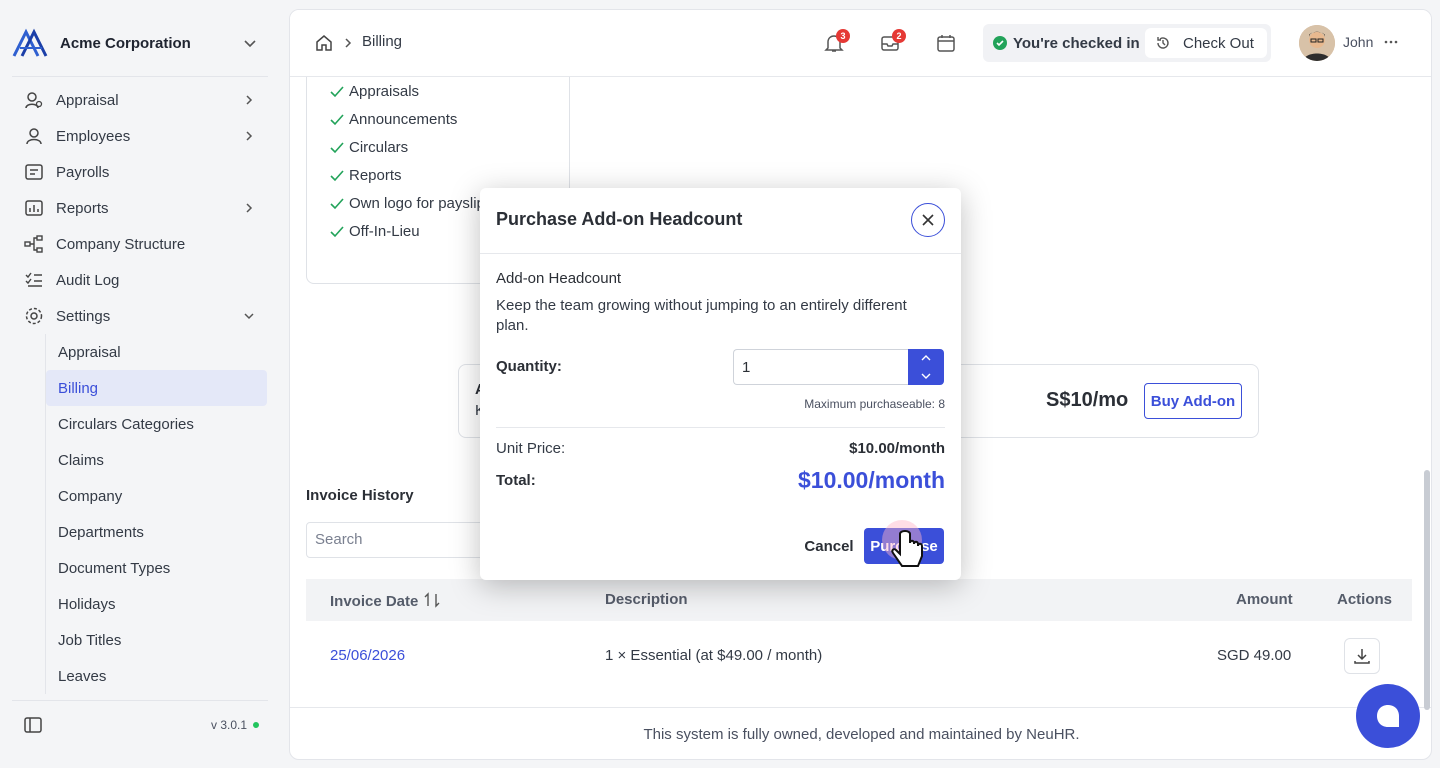  What do you see at coordinates (385, 600) in the screenshot?
I see `column-invoice-date: Invoice Date` at bounding box center [385, 600].